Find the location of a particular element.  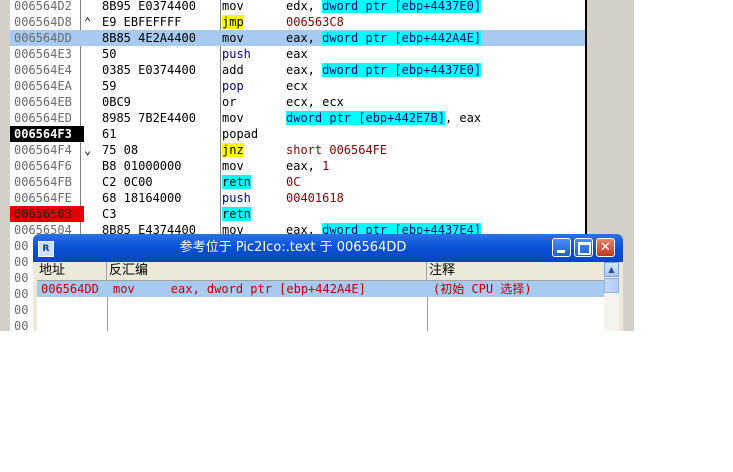

disasm-row: 006564F3 61 popad is located at coordinates (297, 134).